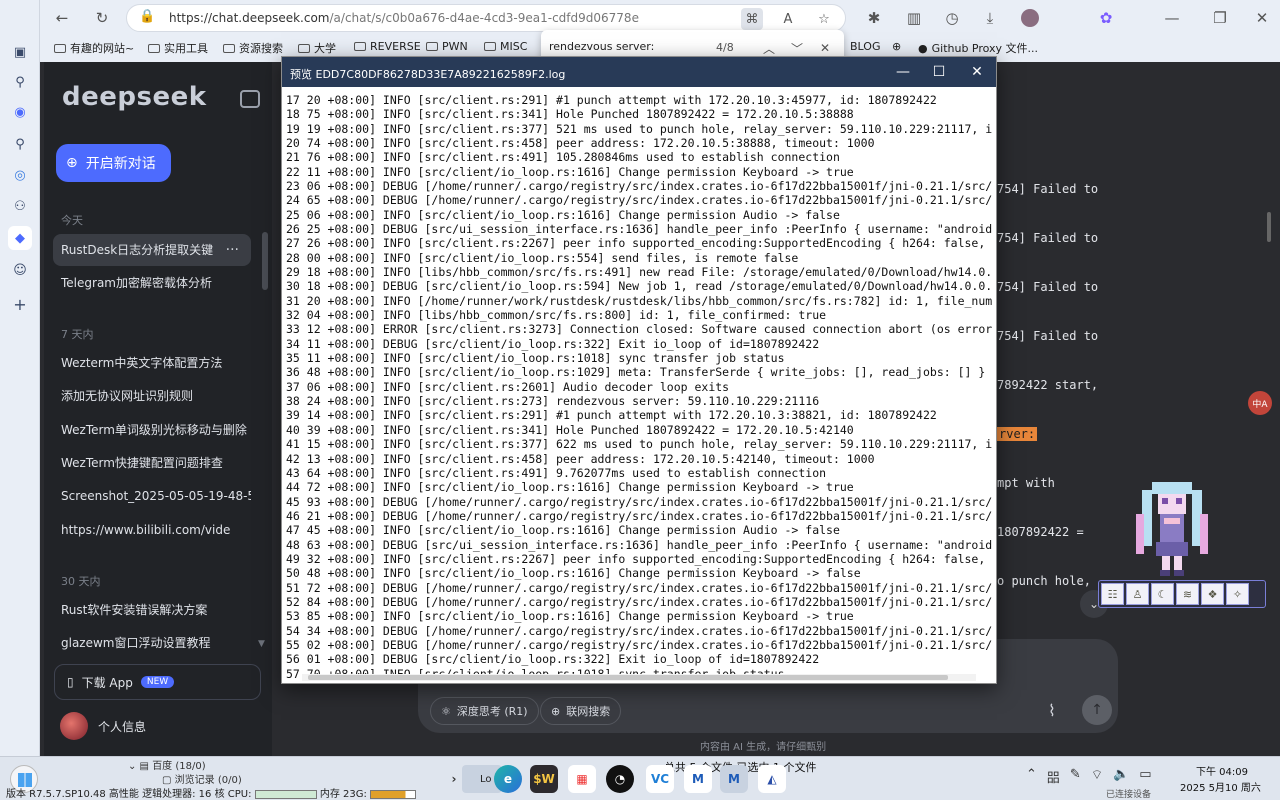  What do you see at coordinates (772, 779) in the screenshot?
I see `app-icon: ◭` at bounding box center [772, 779].